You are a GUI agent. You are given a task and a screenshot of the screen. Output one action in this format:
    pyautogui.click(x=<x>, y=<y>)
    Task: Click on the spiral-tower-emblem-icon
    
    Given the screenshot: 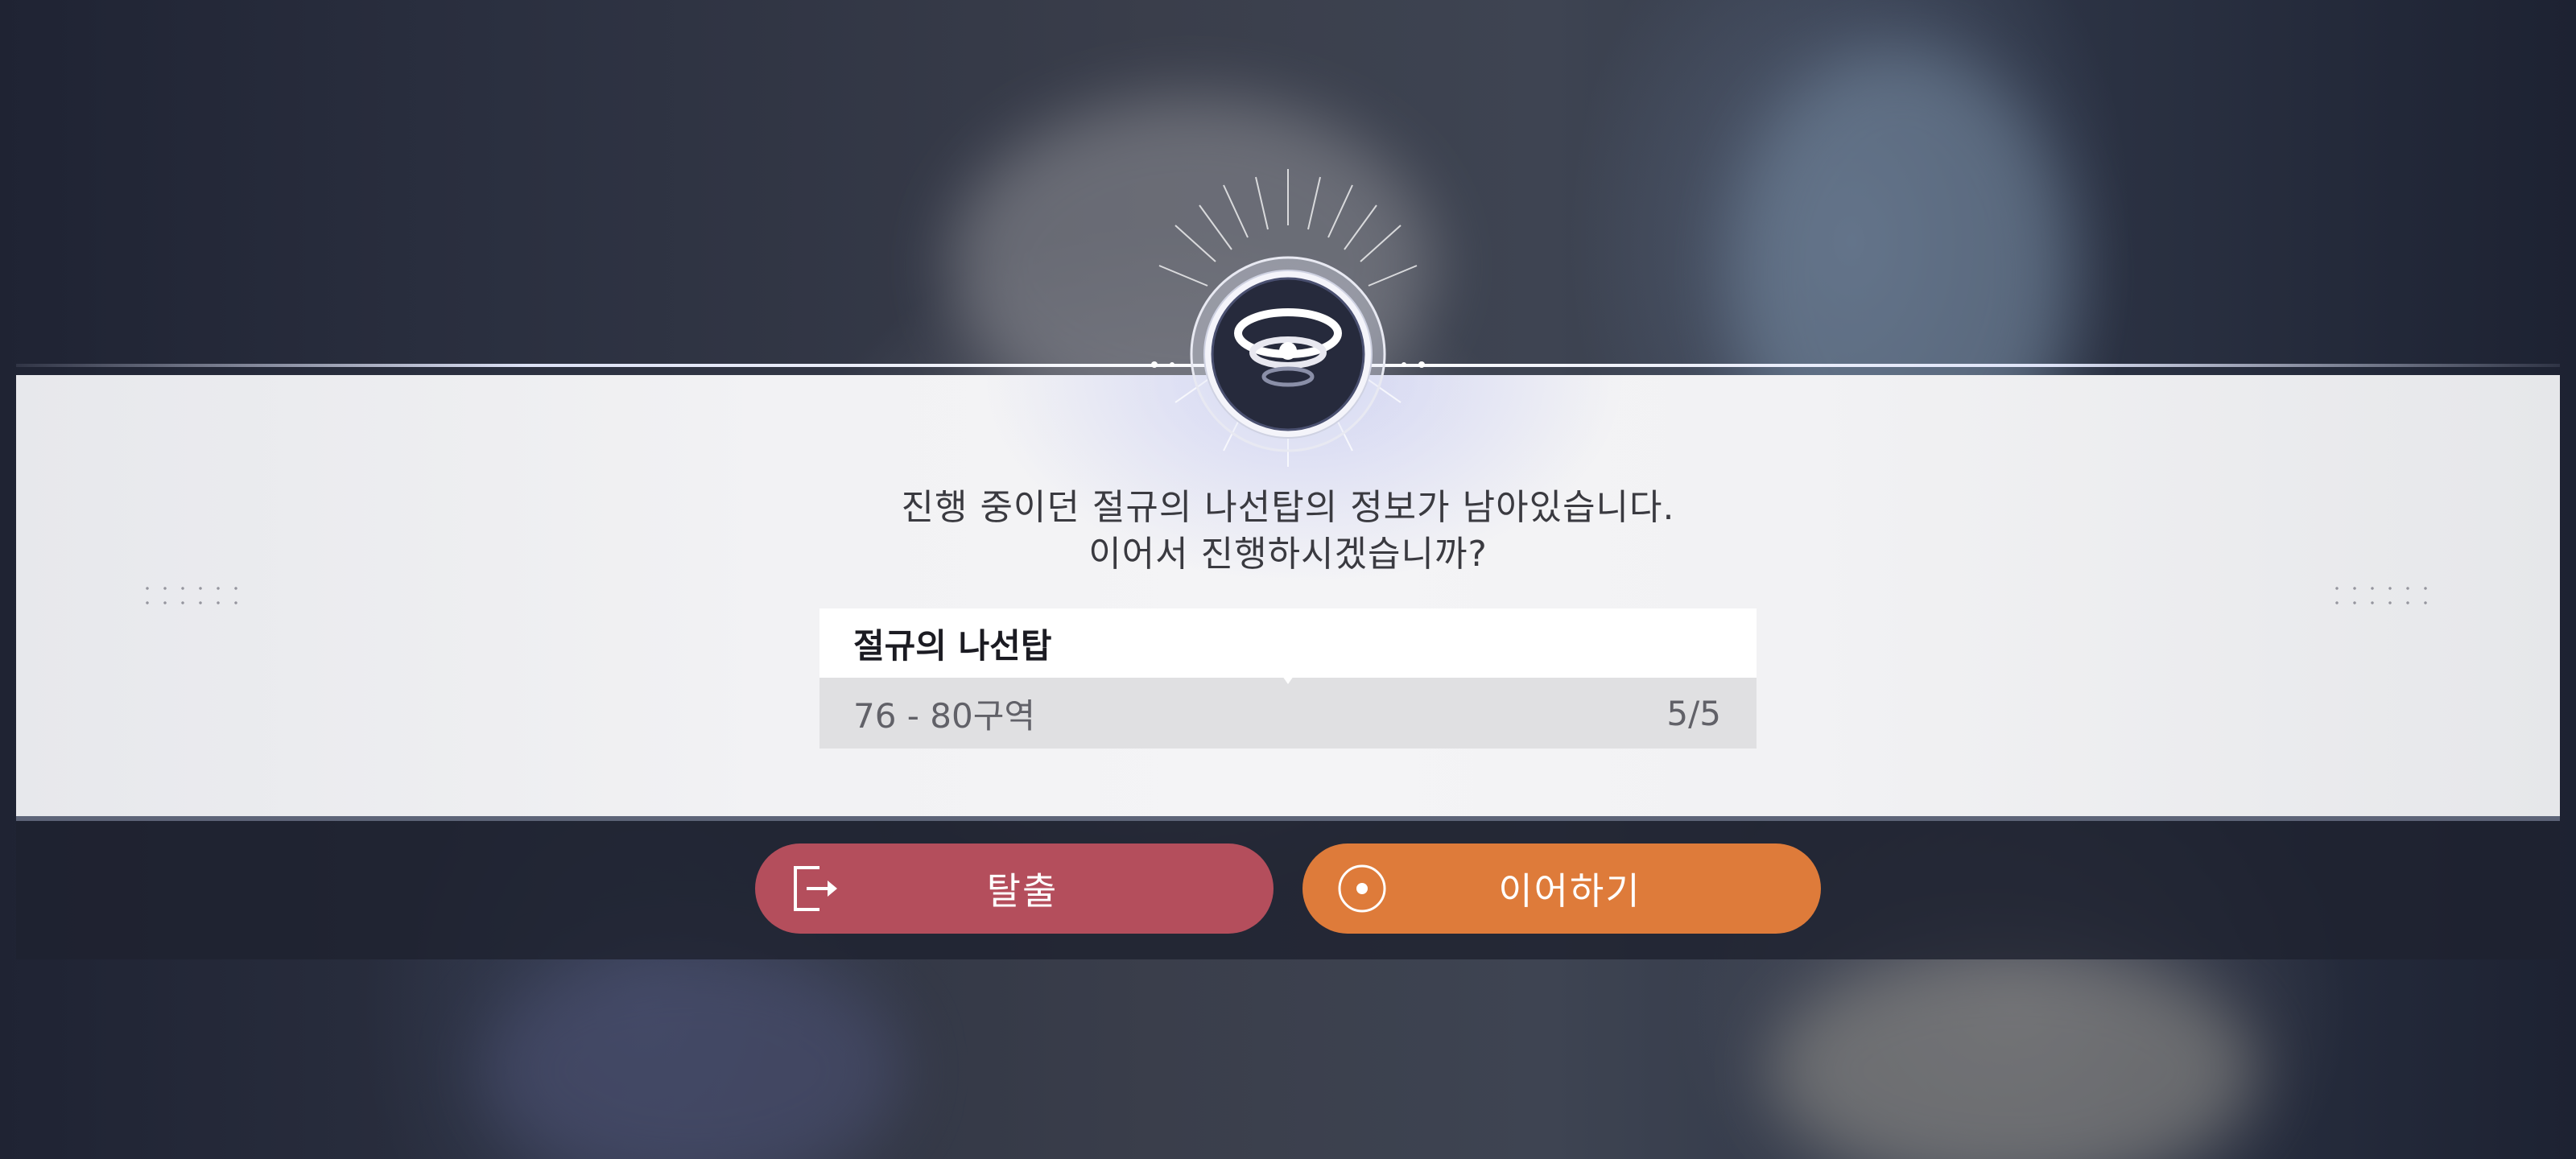 What is the action you would take?
    pyautogui.click(x=1288, y=354)
    